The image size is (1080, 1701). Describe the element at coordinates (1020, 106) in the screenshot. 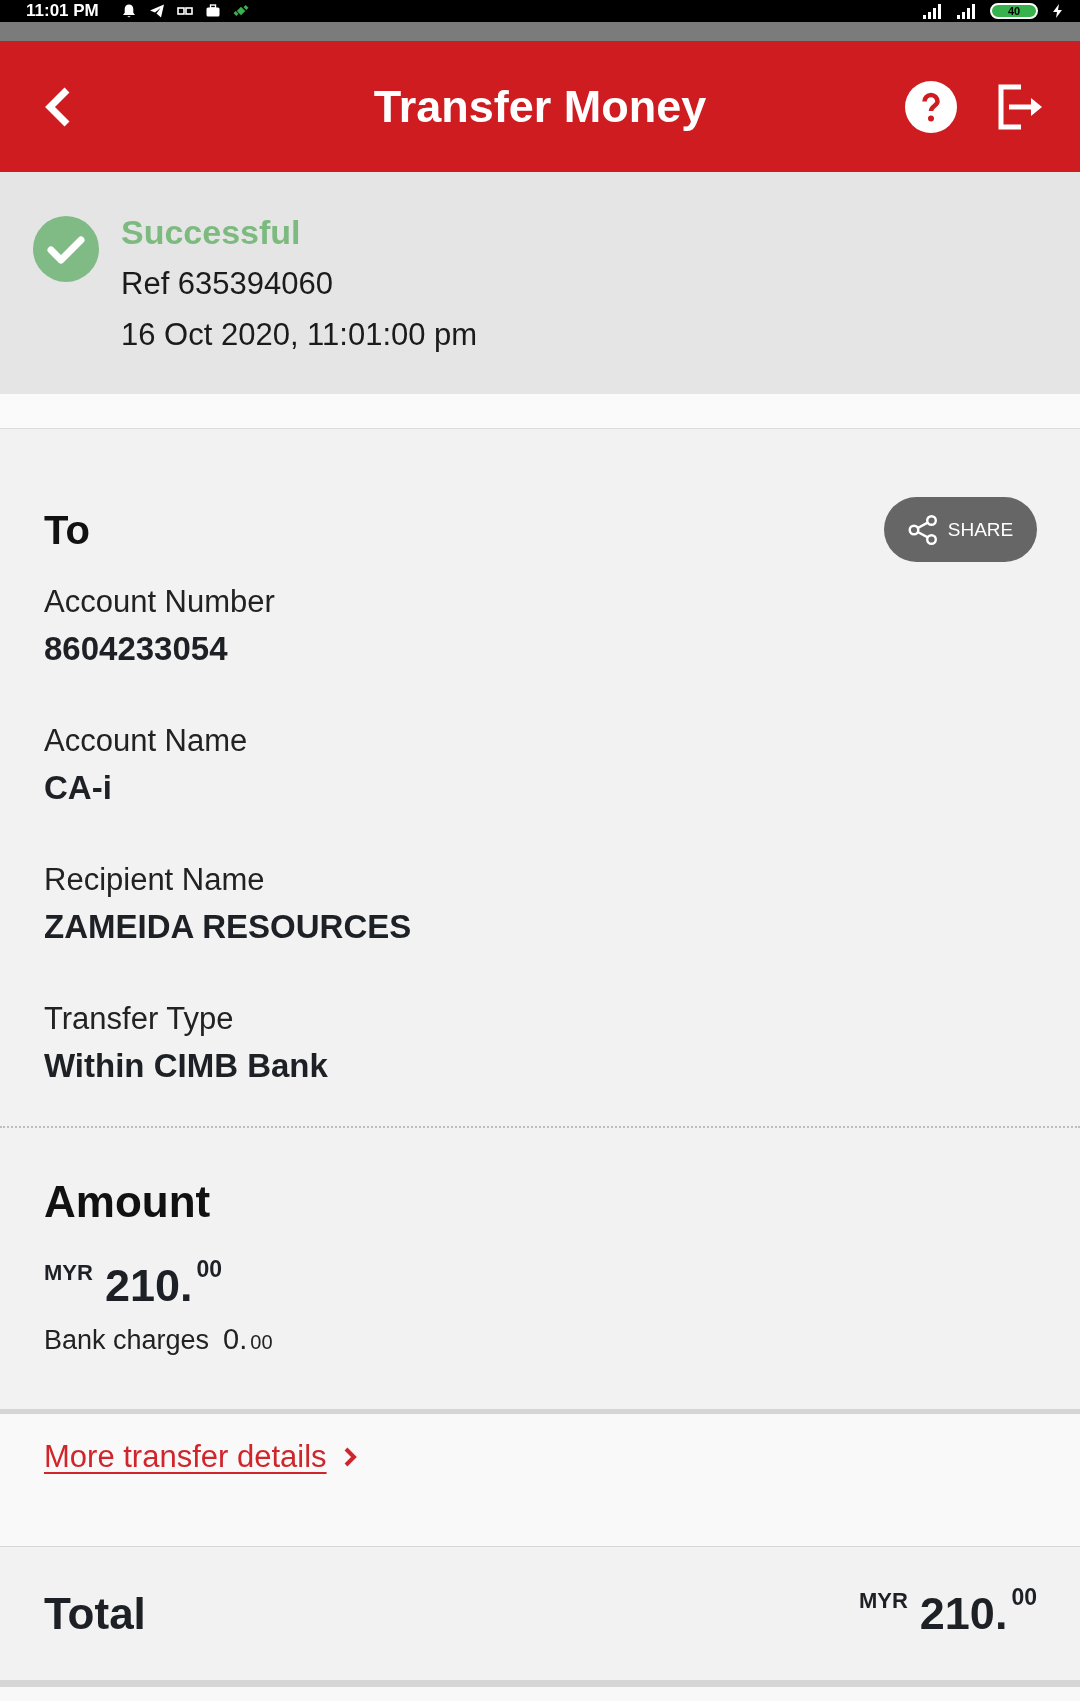

I see `logout-icon` at that location.